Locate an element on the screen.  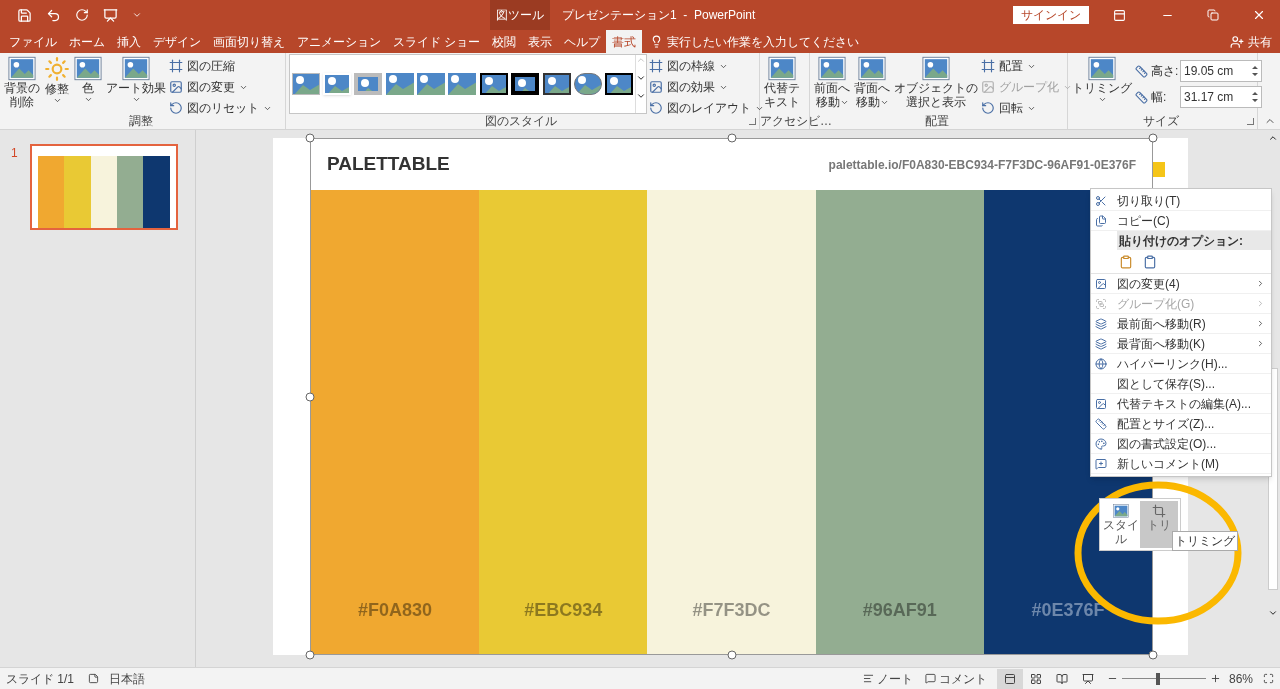
ribbon-button: 修整 is located at coordinates (57, 79).